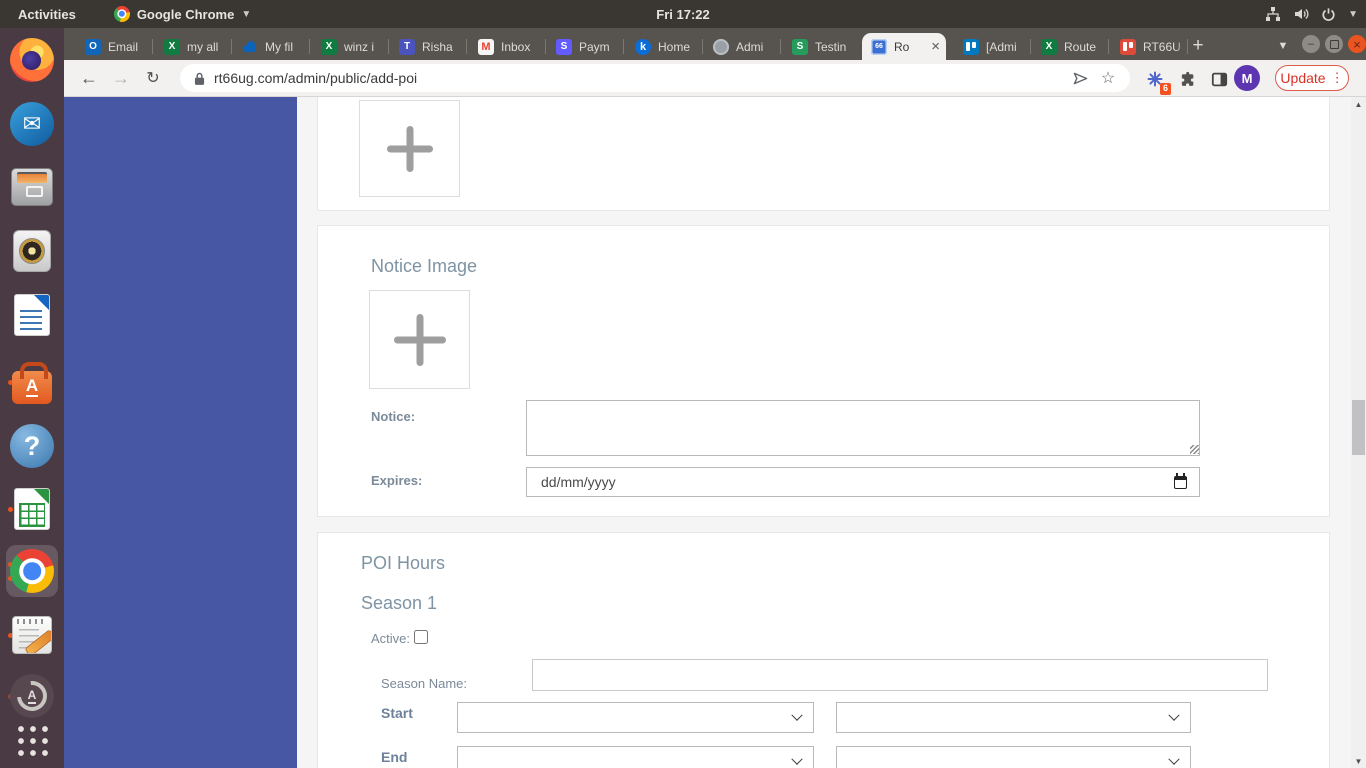 The height and width of the screenshot is (768, 1366). I want to click on profile-avatar: M, so click(1247, 78).